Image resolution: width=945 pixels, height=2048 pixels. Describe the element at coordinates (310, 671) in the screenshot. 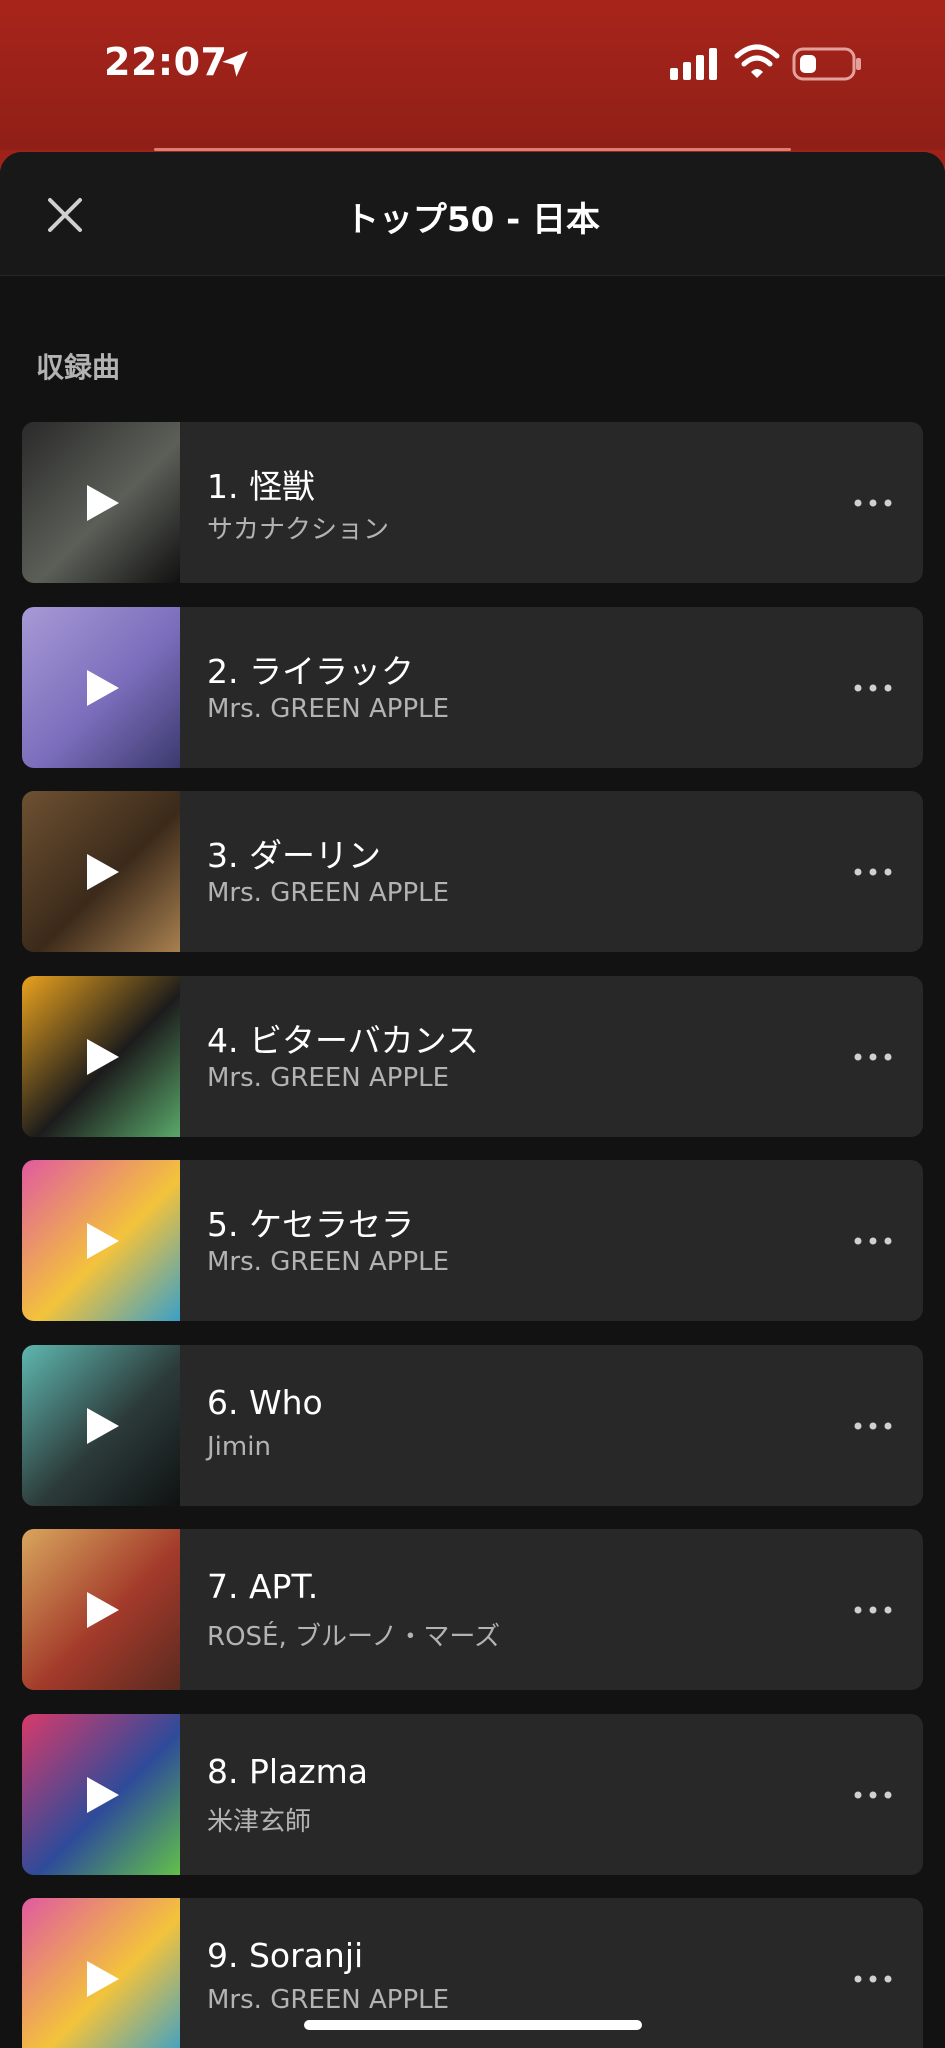

I see `track-title: 2. ライラック` at that location.